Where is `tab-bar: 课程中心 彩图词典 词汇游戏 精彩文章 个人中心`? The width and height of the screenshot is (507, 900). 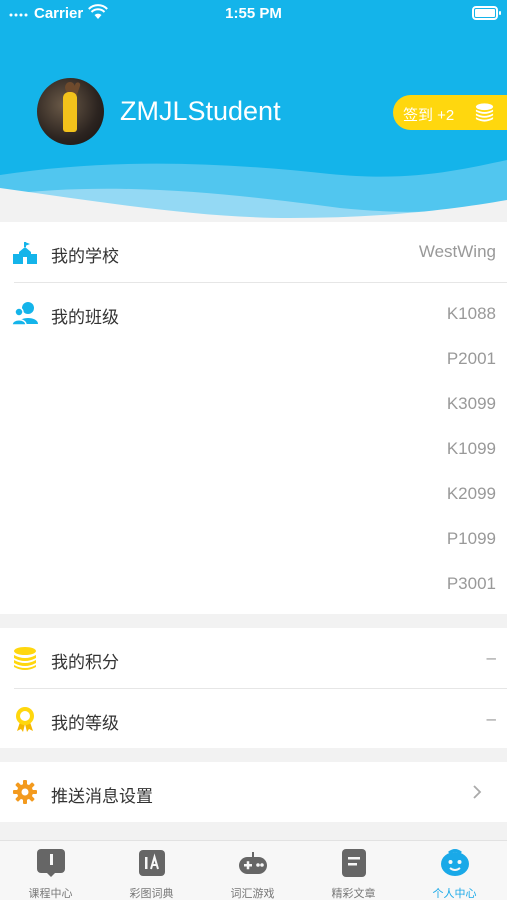
tab-bar: 课程中心 彩图词典 词汇游戏 精彩文章 个人中心 is located at coordinates (253, 870).